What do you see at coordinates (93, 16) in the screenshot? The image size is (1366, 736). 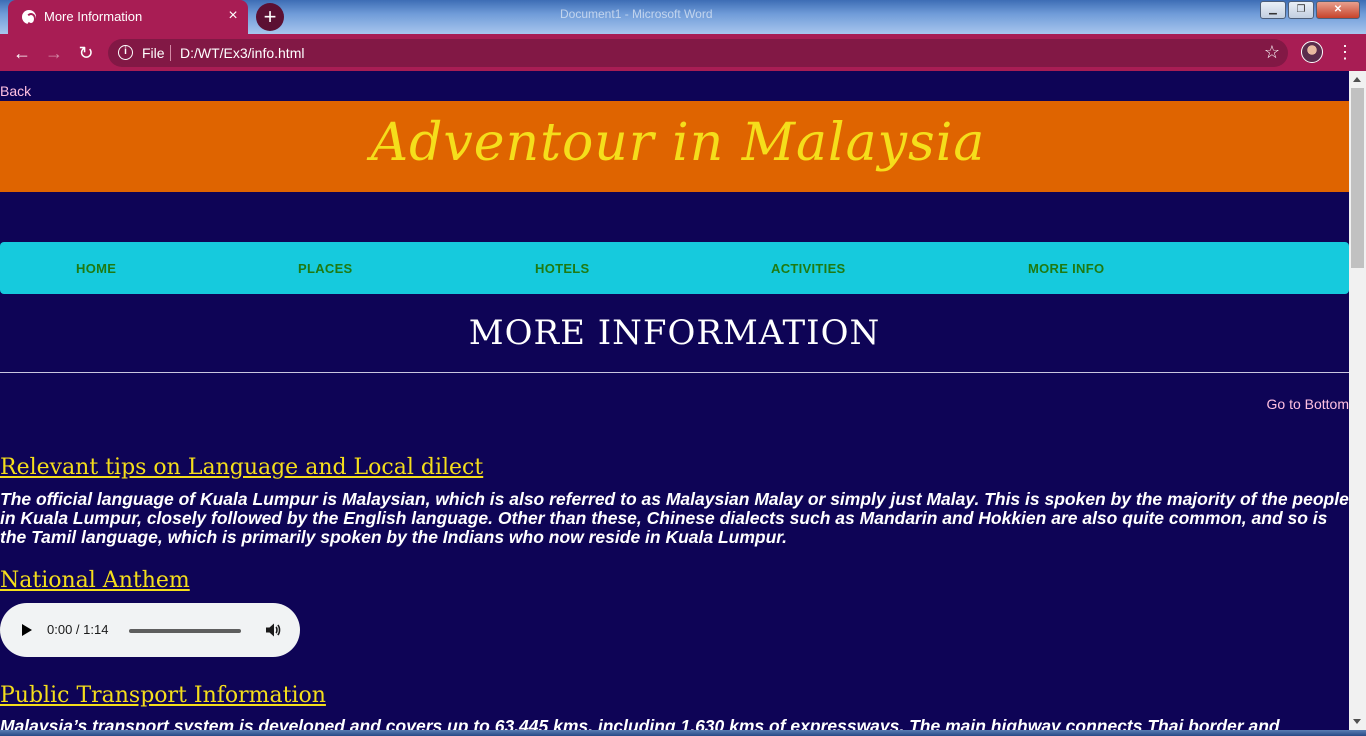 I see `tab-title: More Information` at bounding box center [93, 16].